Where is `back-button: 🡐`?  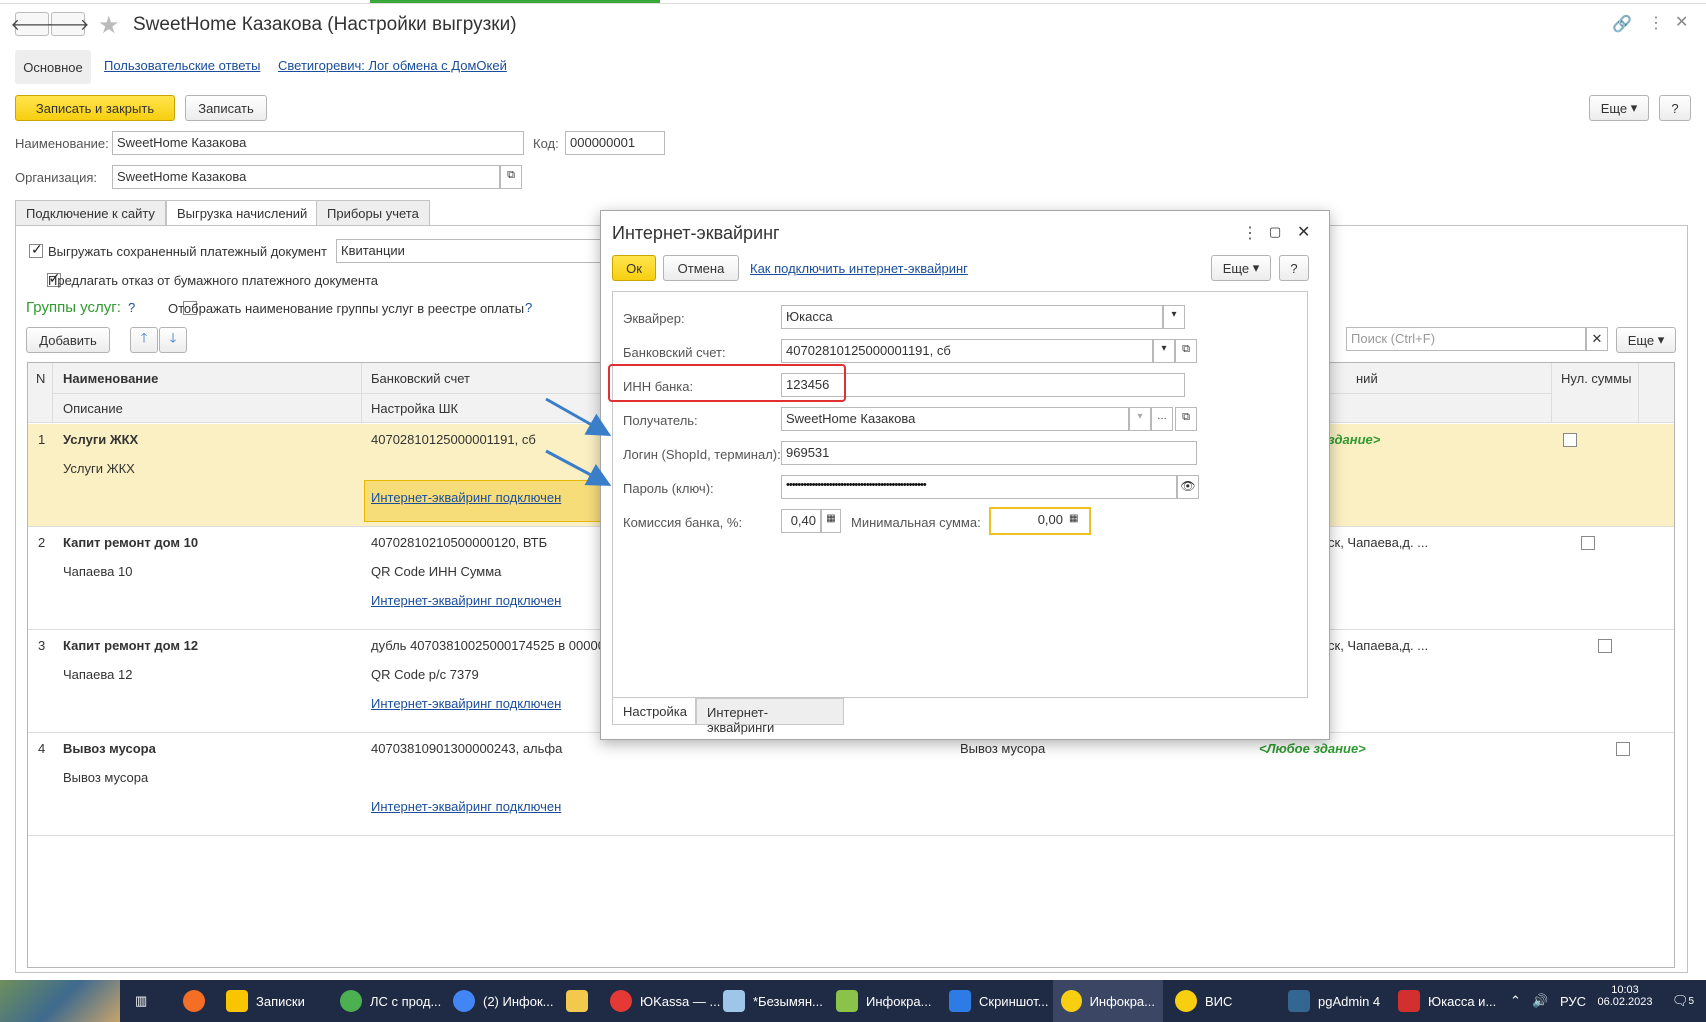 back-button: 🡐 is located at coordinates (32, 24).